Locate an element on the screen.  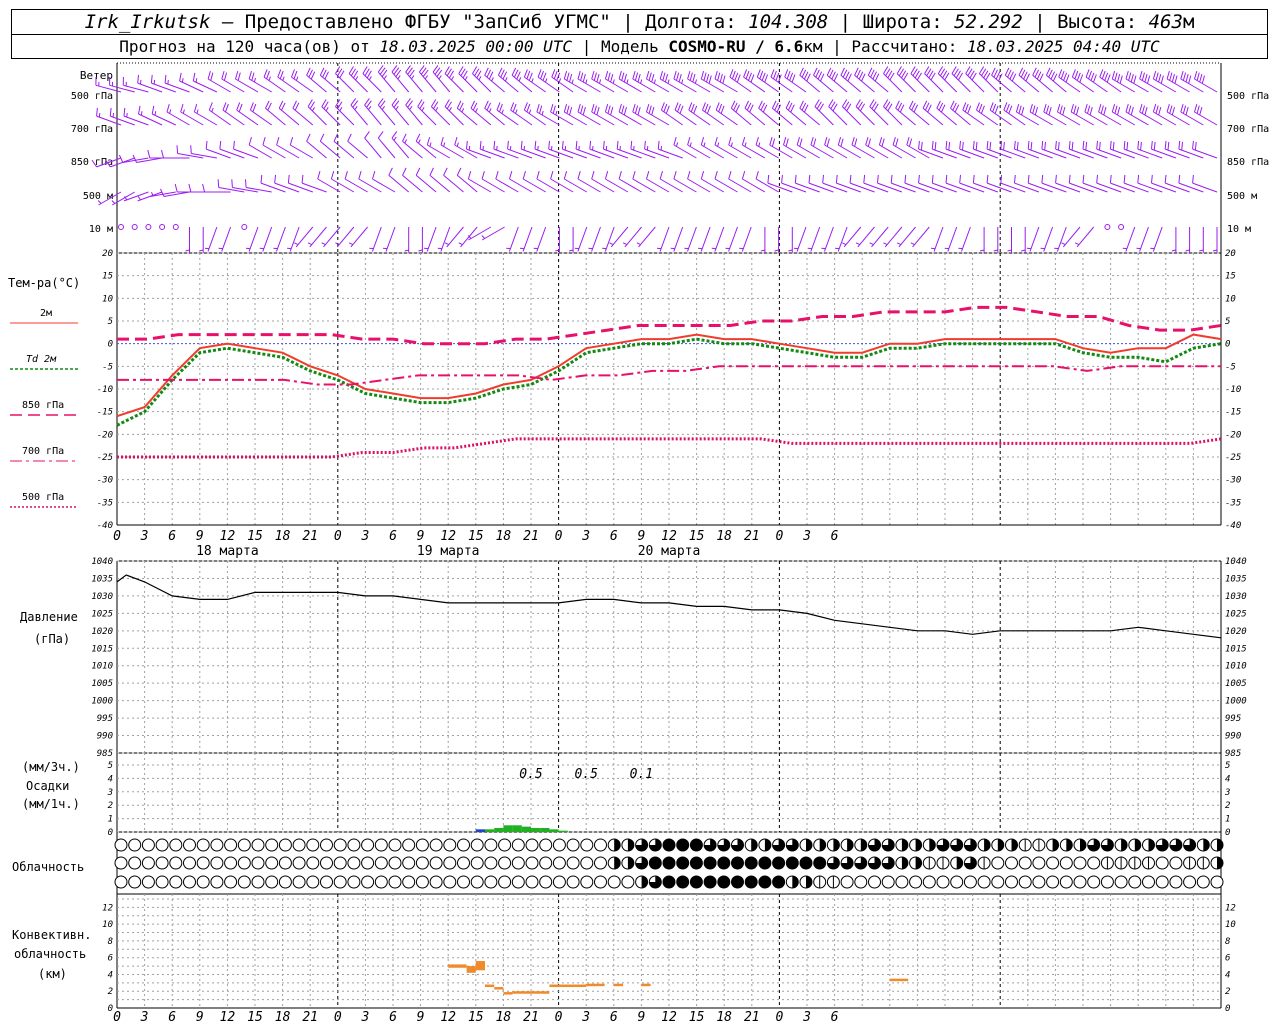
pres-y-tick: 1010 is located at coordinates (102, 667).